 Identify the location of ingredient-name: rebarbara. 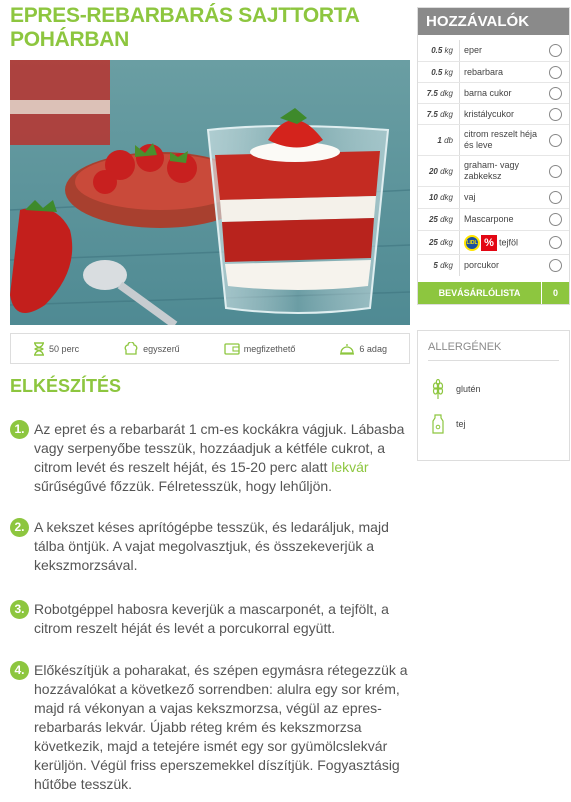
(484, 71).